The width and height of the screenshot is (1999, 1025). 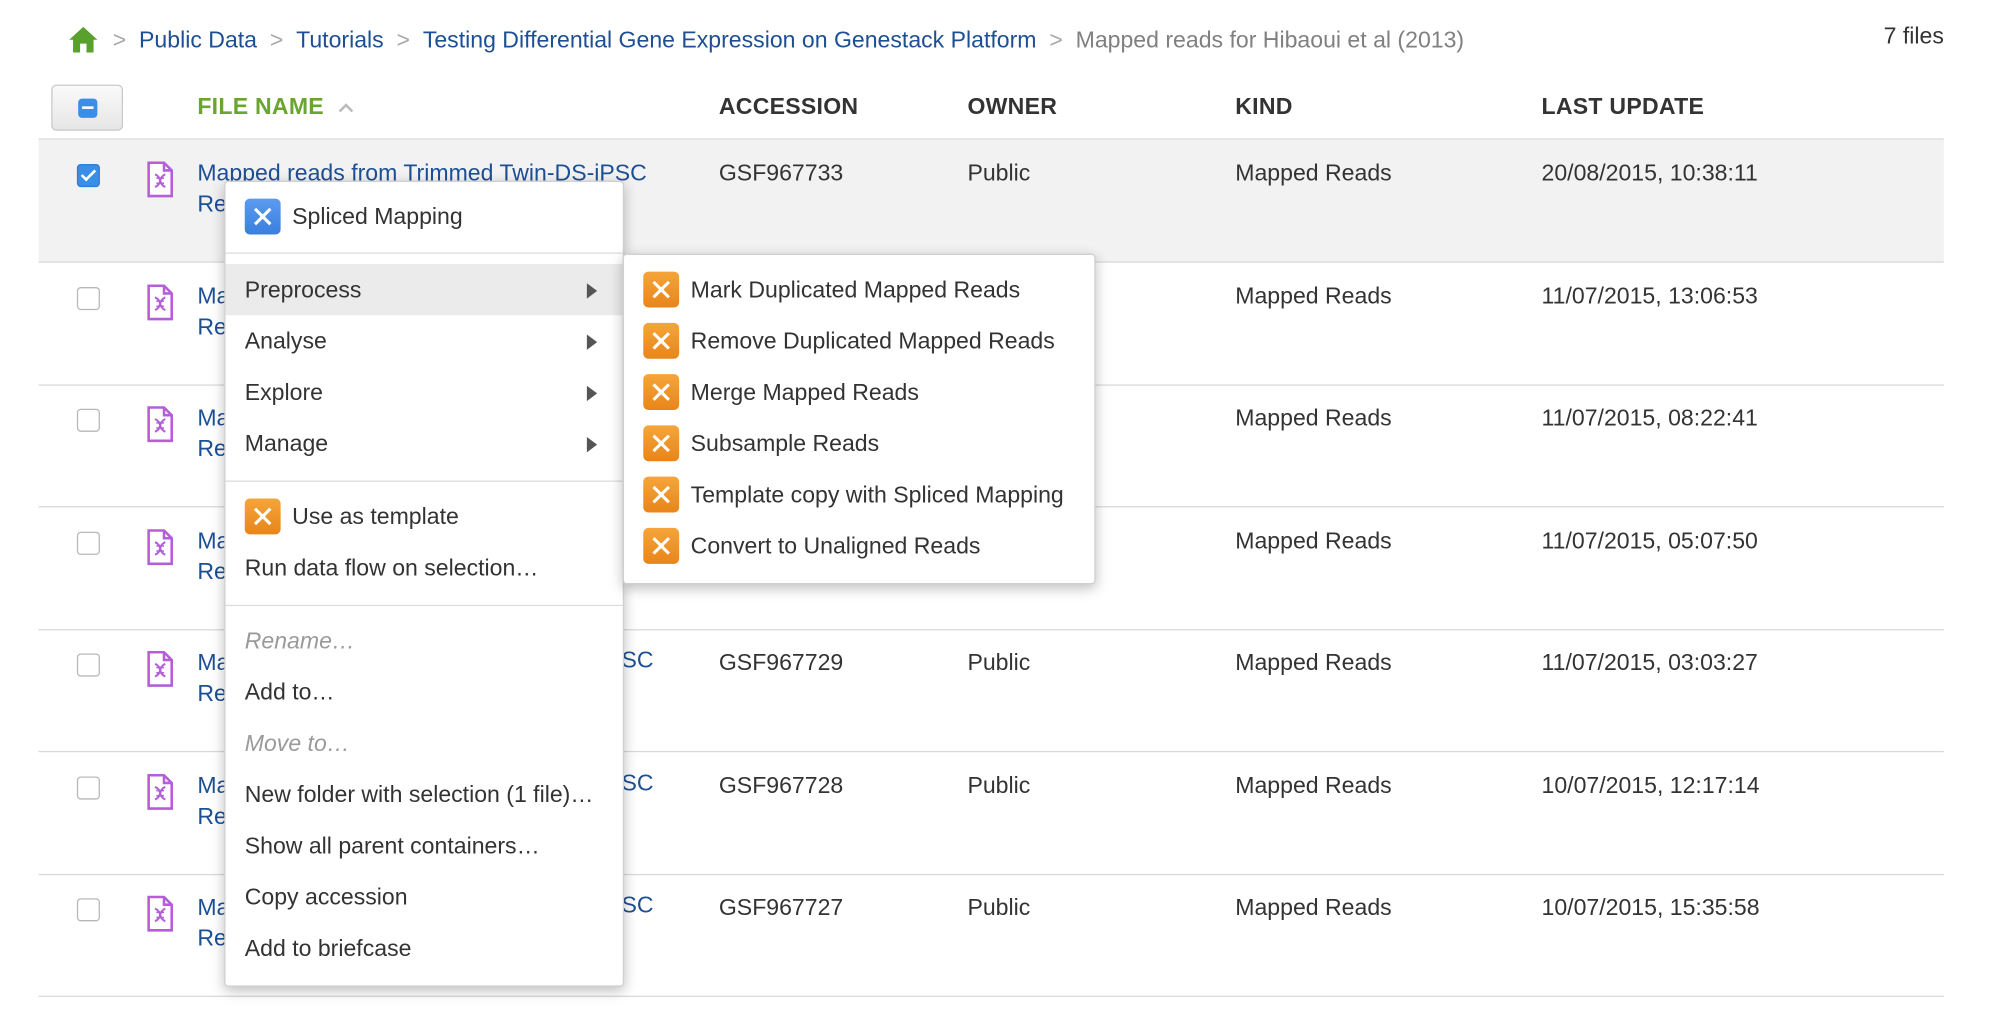 I want to click on last-update-cell: 11/07/2015, 08:22:41, so click(x=1649, y=417).